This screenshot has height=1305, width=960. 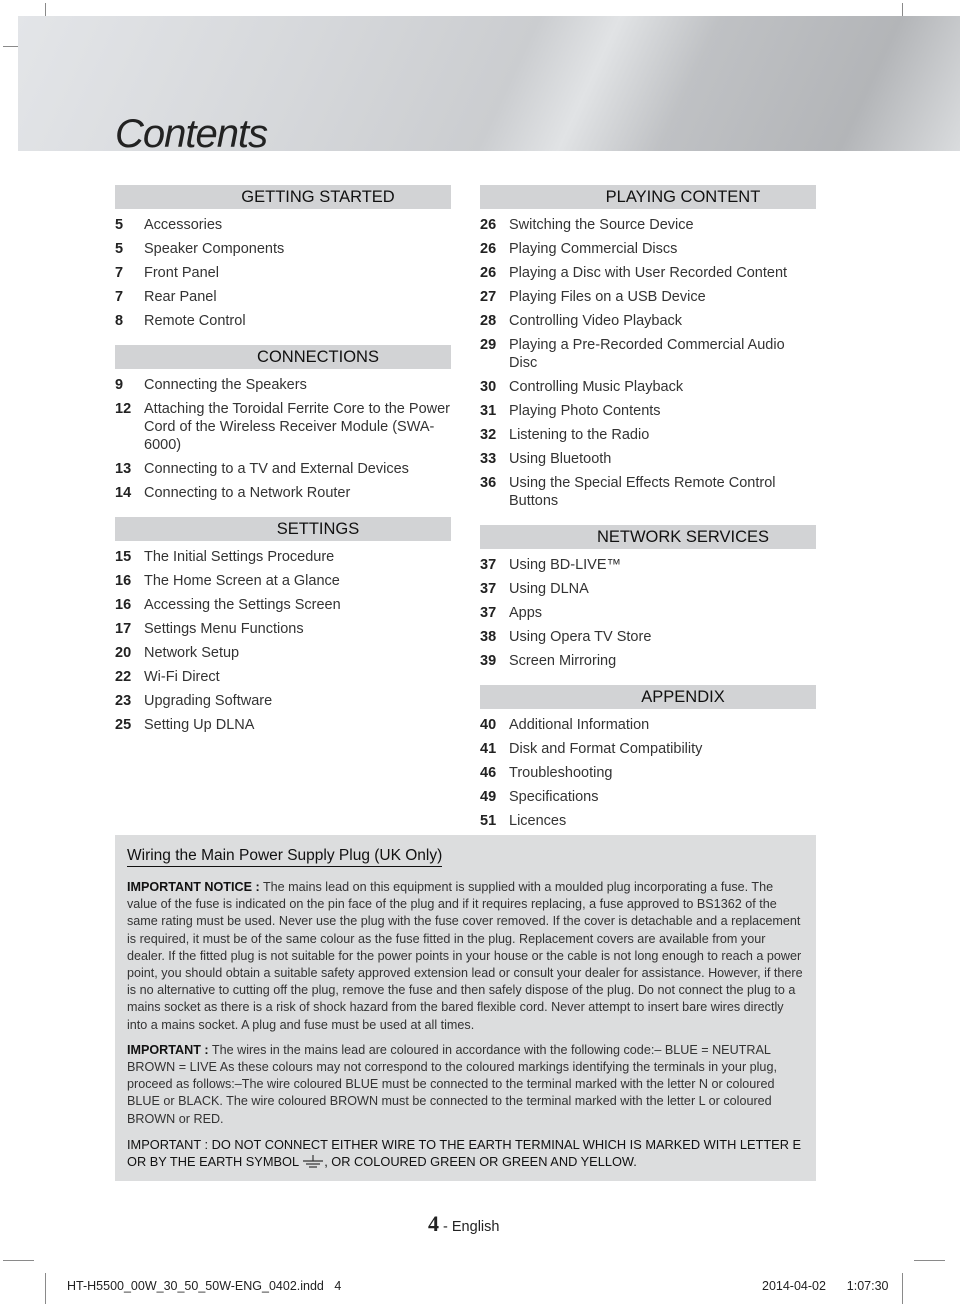 I want to click on slug-filename: HT-H5500_00W_30_50_50W-ENG_0402.indd, so click(x=195, y=1286).